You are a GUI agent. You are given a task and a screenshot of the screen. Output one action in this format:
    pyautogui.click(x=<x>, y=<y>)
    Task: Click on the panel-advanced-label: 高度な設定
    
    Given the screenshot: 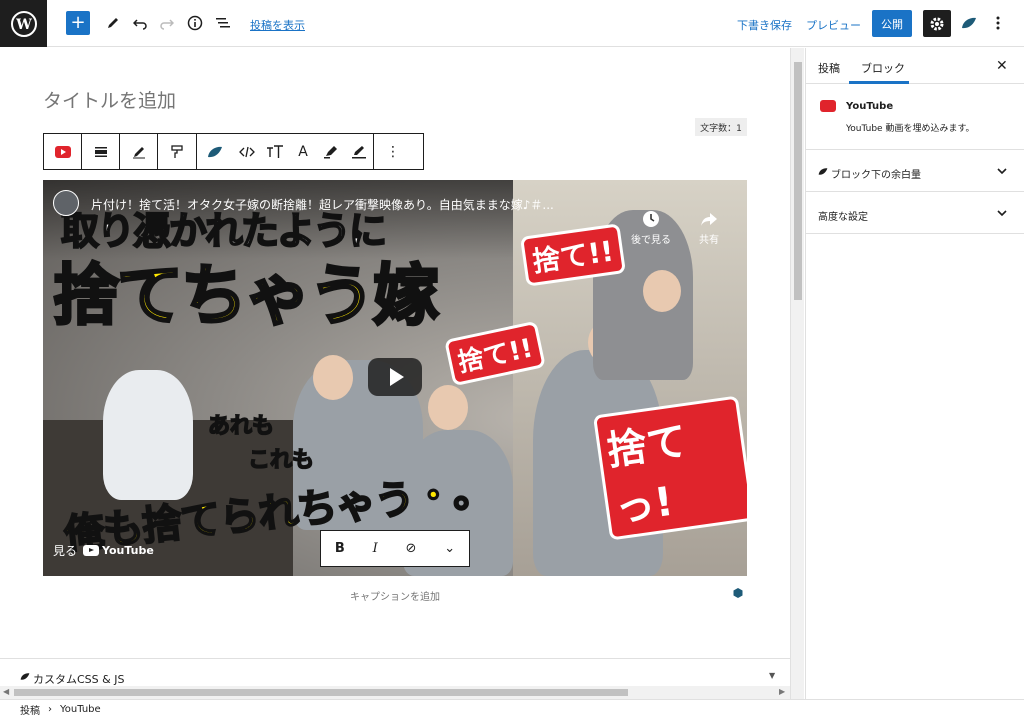 What is the action you would take?
    pyautogui.click(x=843, y=217)
    